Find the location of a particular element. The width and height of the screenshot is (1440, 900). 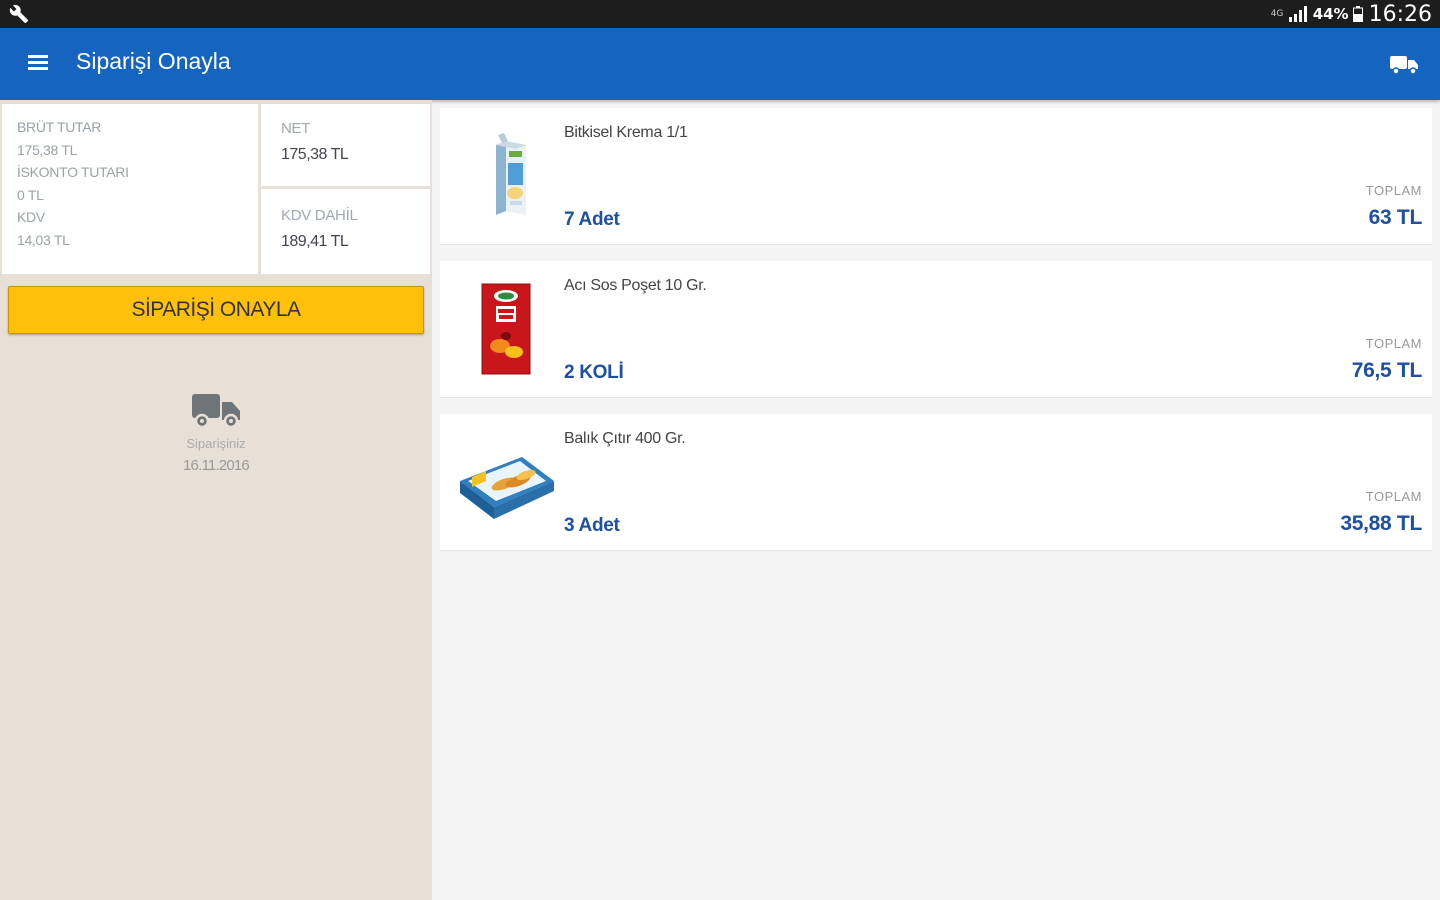

truck-icon is located at coordinates (1404, 64).